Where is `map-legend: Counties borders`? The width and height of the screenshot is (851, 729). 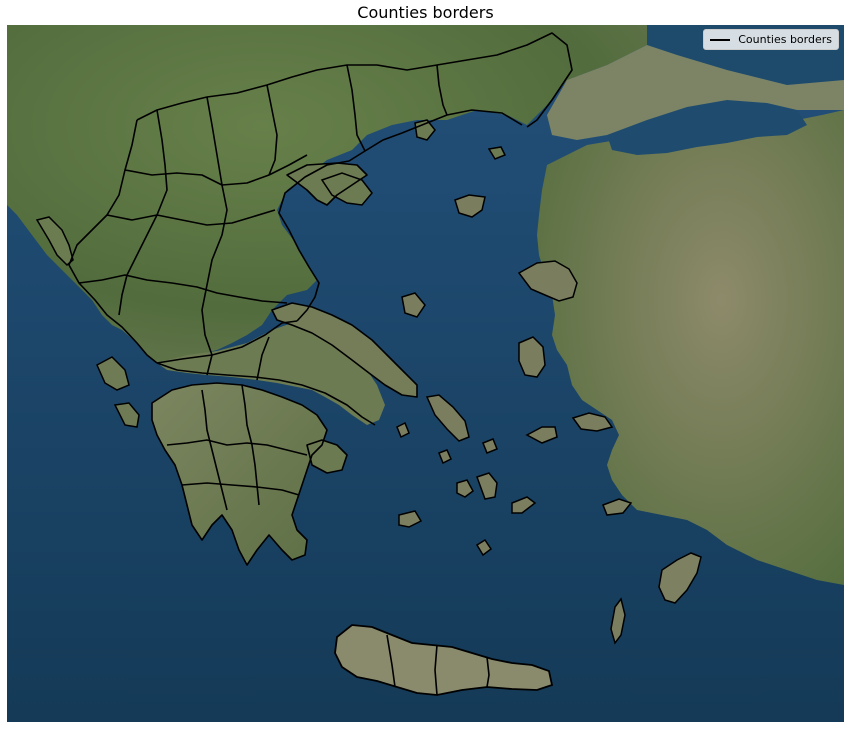
map-legend: Counties borders is located at coordinates (771, 39).